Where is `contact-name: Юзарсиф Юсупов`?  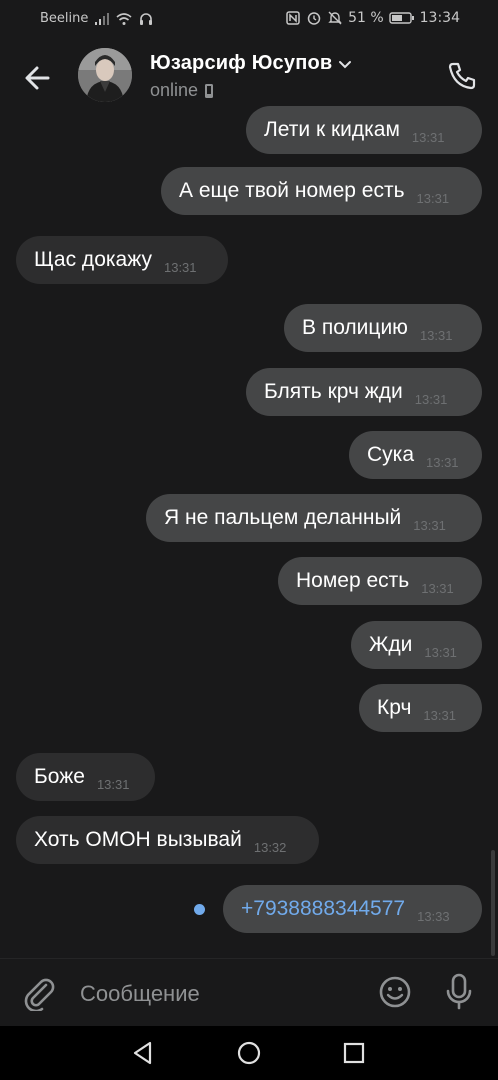
contact-name: Юзарсиф Юсупов is located at coordinates (241, 63).